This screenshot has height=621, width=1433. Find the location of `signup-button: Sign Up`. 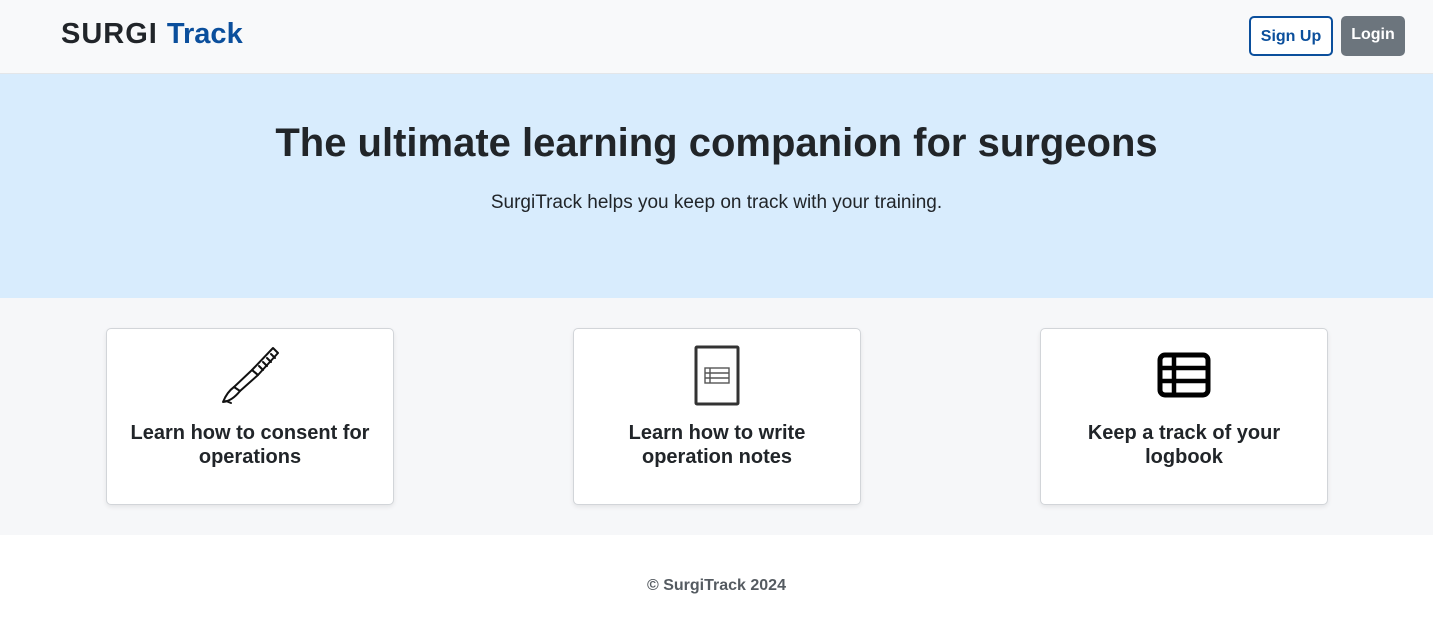

signup-button: Sign Up is located at coordinates (1291, 36).